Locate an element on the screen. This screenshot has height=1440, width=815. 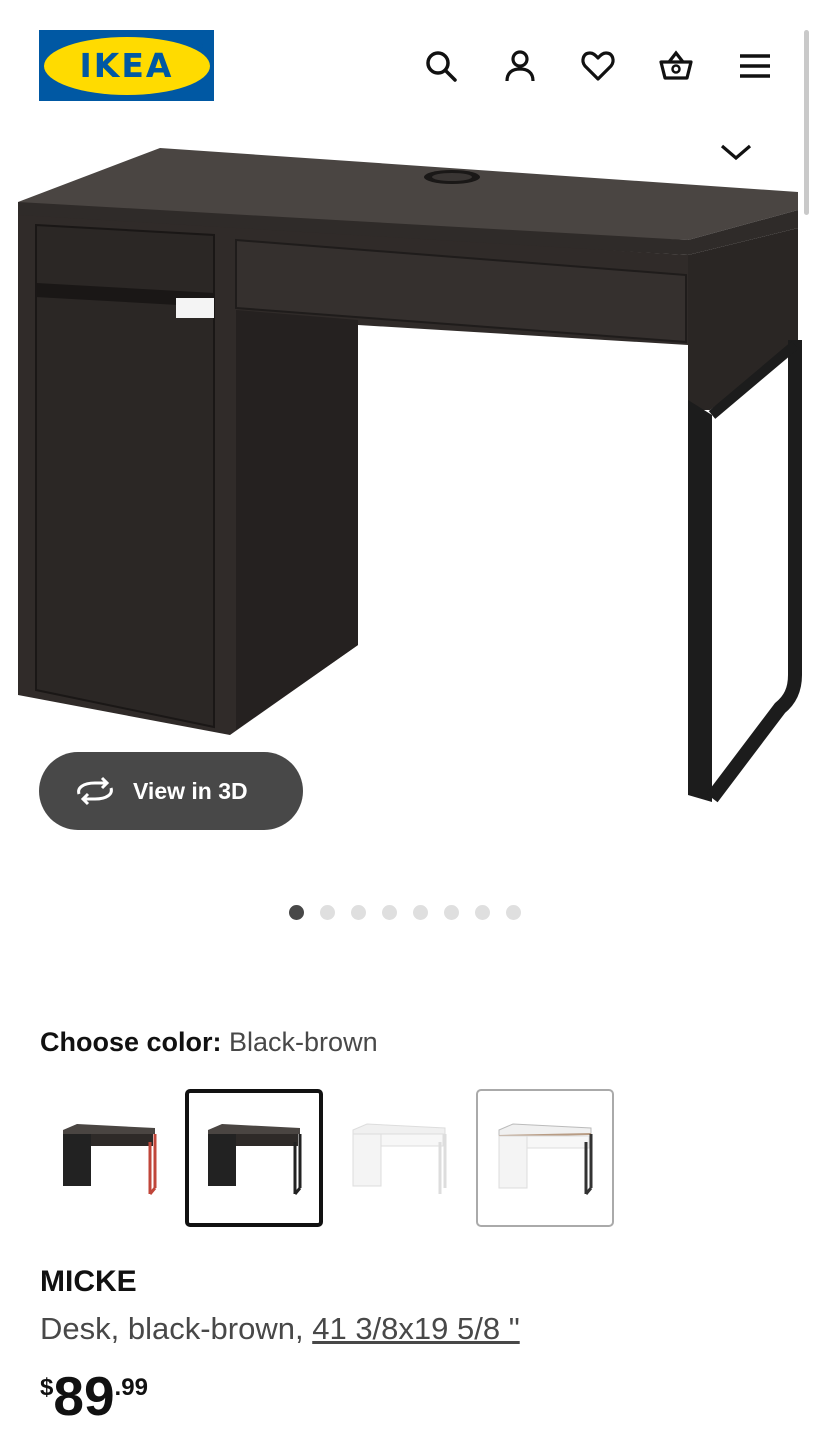
basket-button is located at coordinates (676, 66).